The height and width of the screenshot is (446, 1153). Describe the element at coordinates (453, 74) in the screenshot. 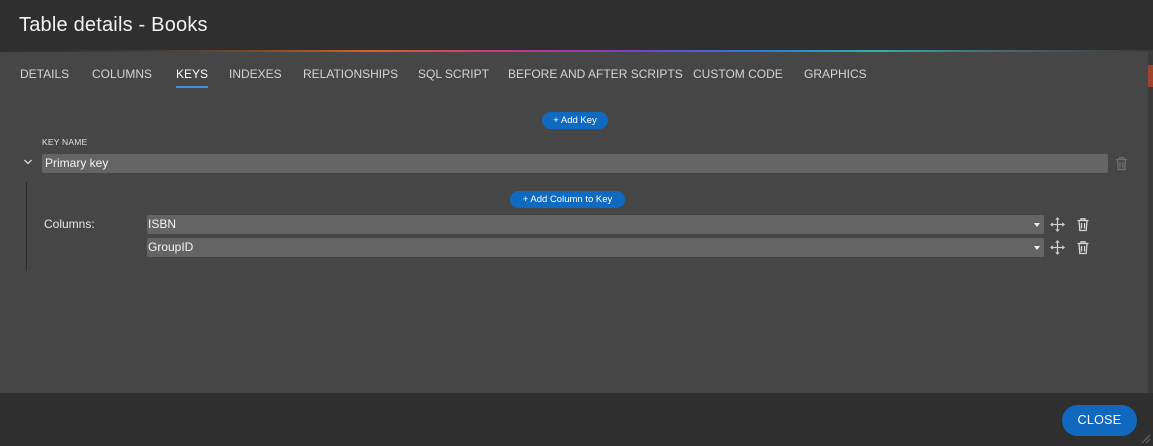

I see `tab-sql-script: SQL SCRIPT` at that location.